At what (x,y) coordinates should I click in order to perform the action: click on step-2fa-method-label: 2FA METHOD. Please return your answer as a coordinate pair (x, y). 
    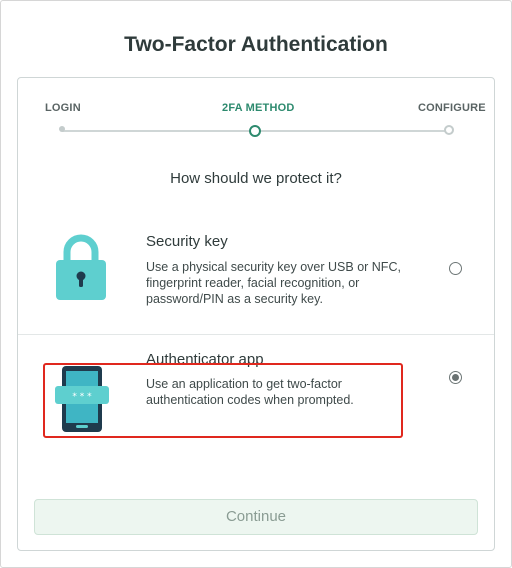
    Looking at the image, I should click on (258, 108).